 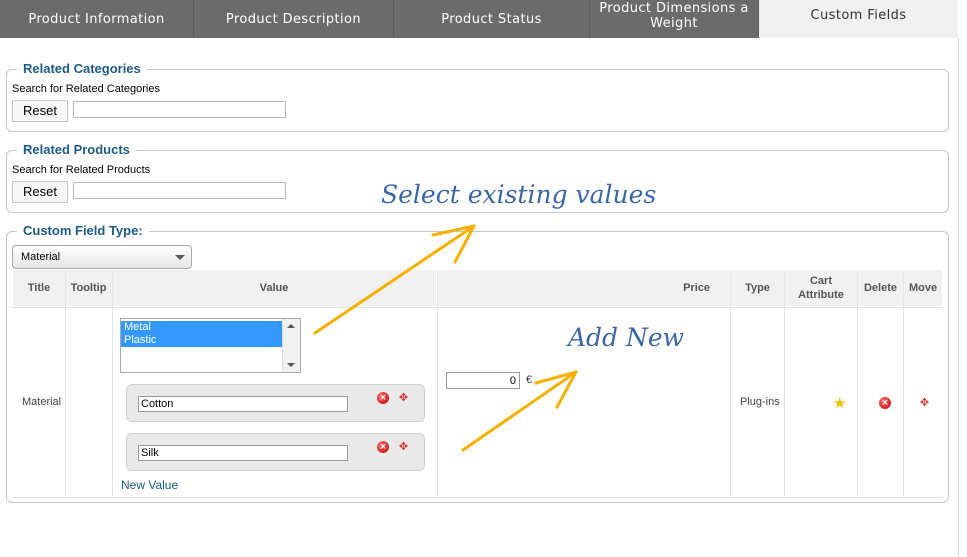 I want to click on arrow-select-existing, so click(x=394, y=279).